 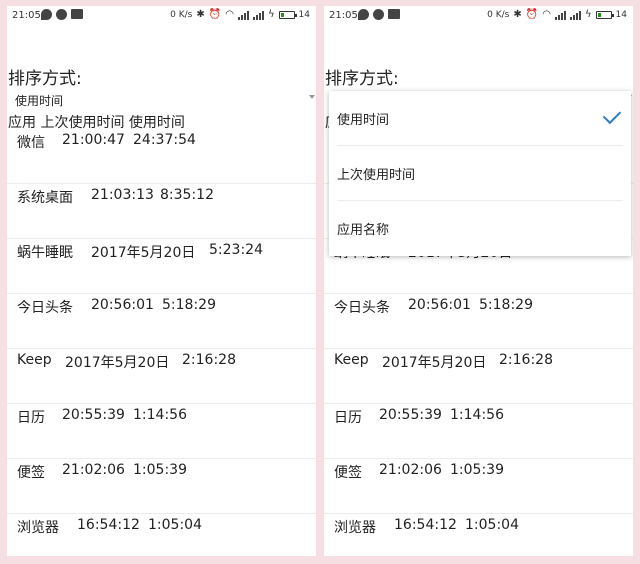 I want to click on app-name: 微信, so click(x=31, y=143).